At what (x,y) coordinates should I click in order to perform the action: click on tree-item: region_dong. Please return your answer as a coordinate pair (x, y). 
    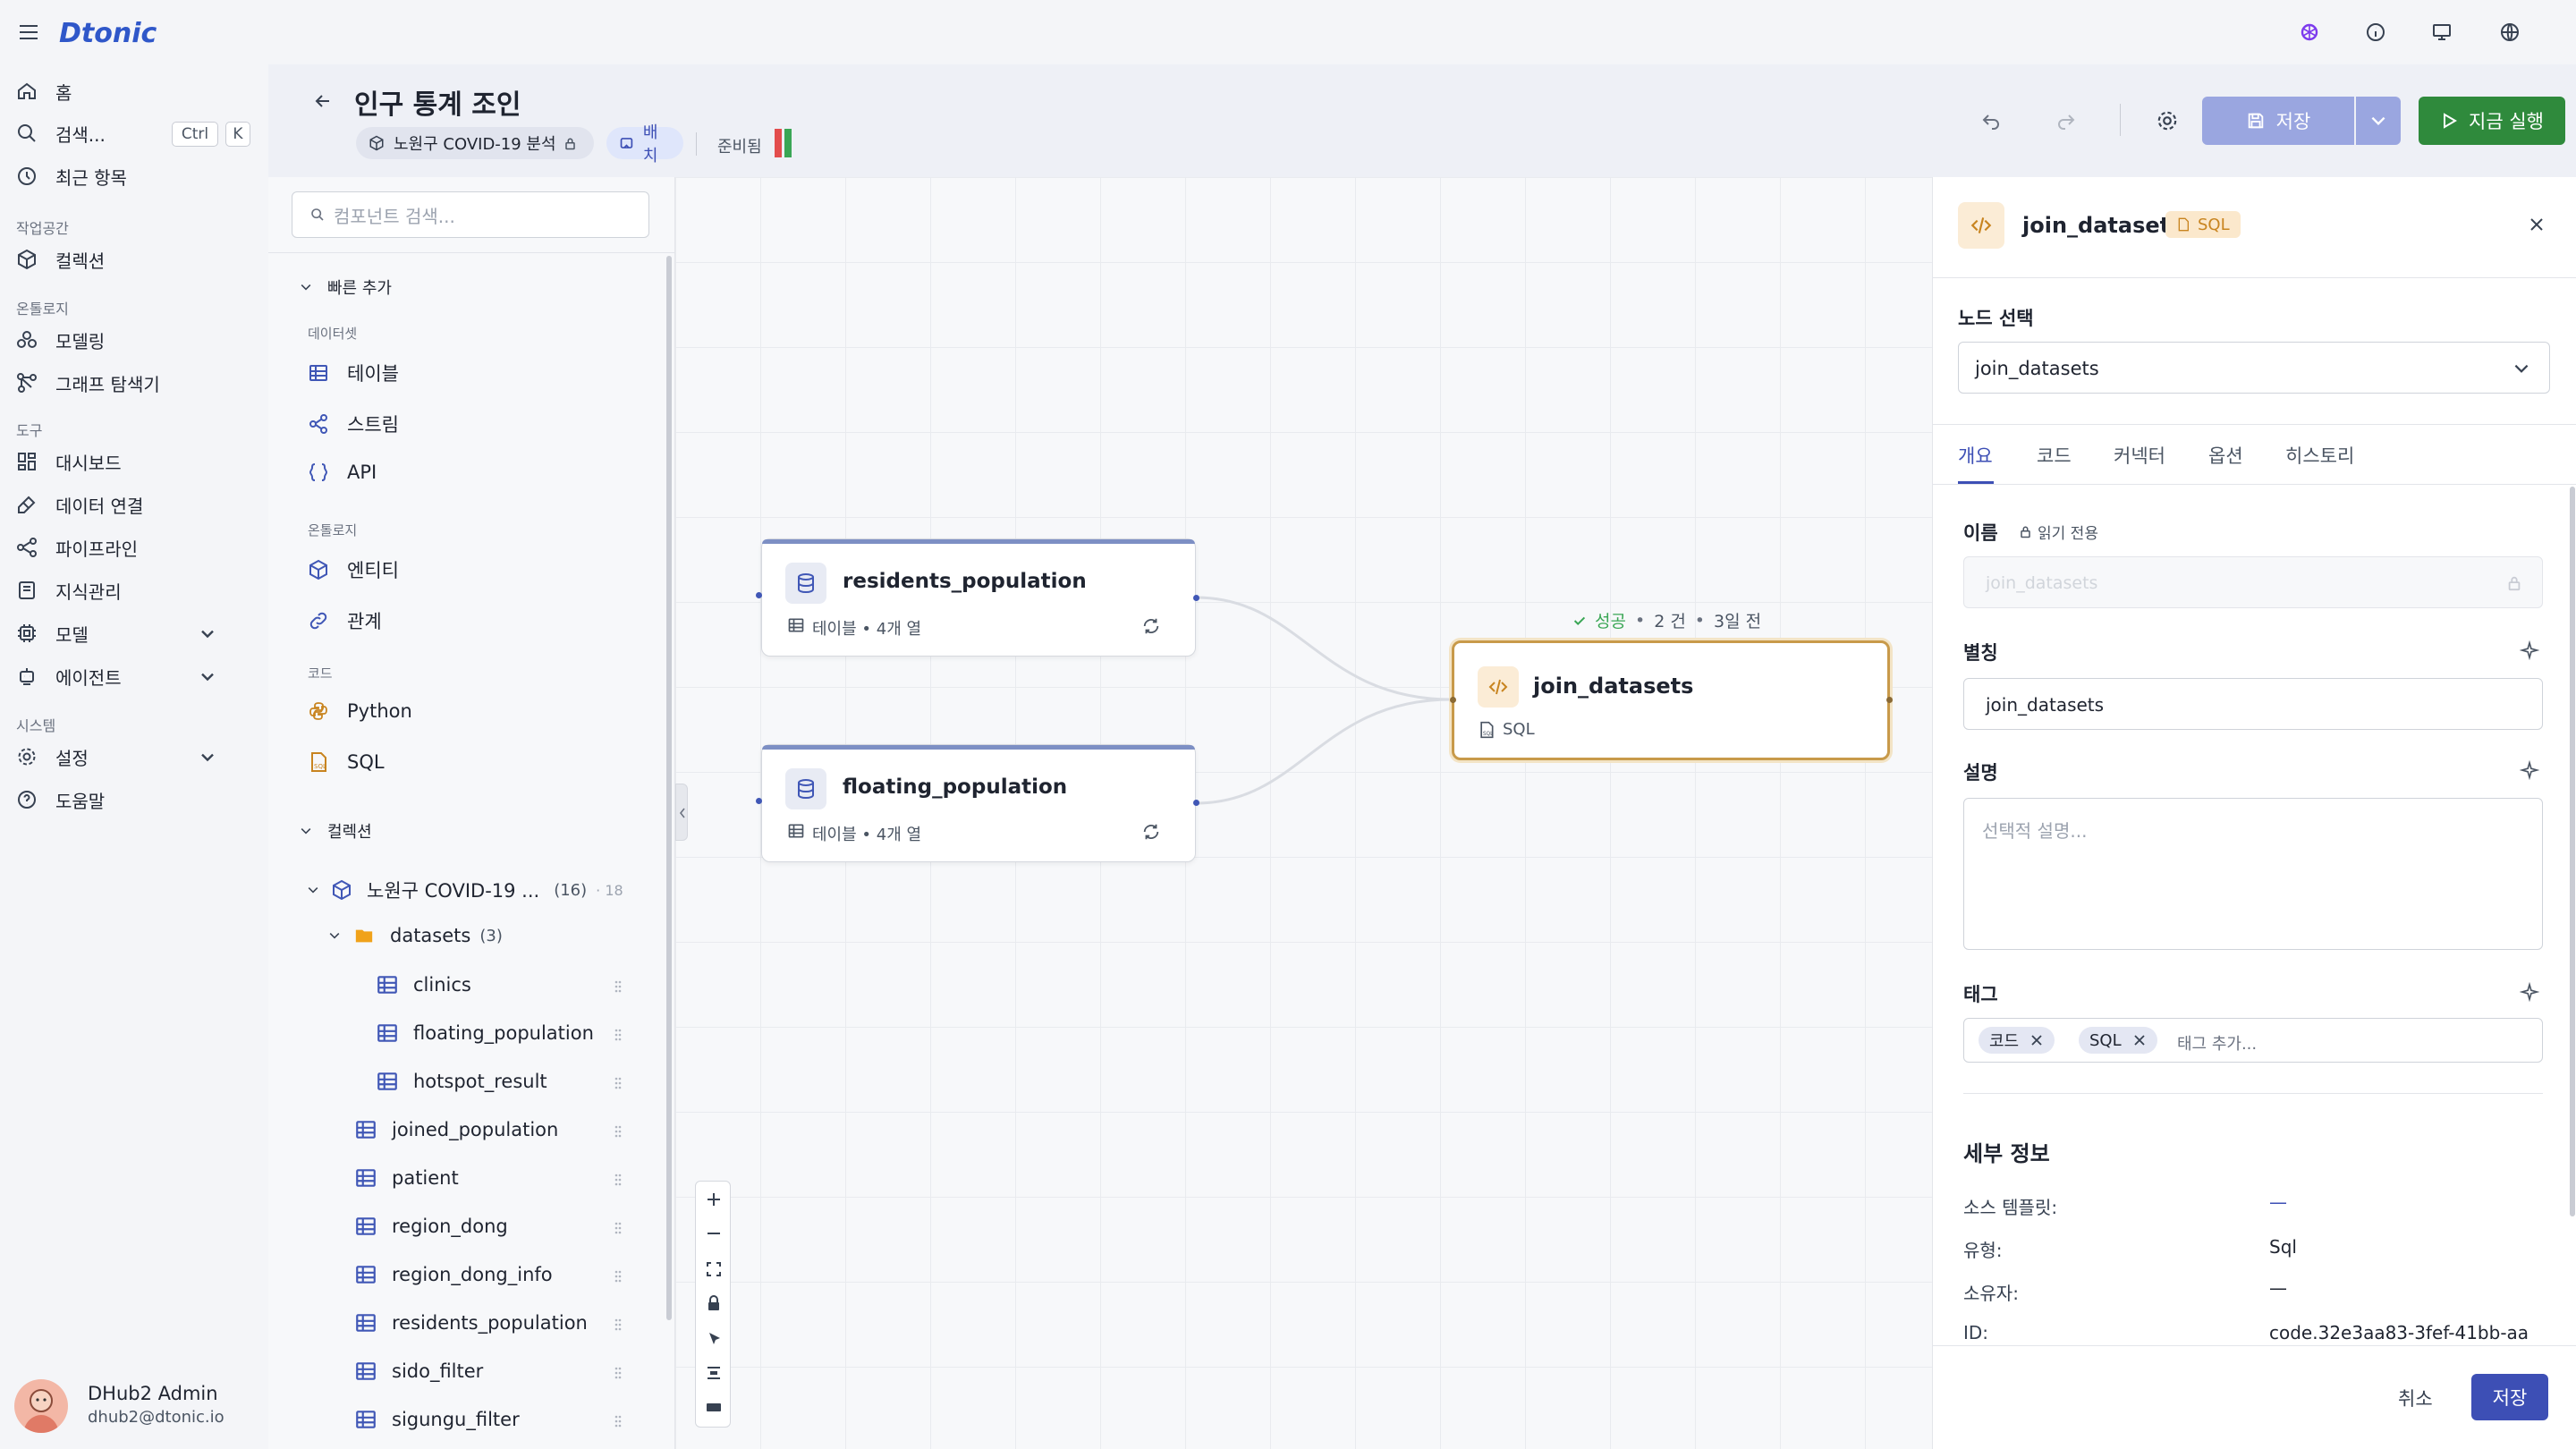
    Looking at the image, I should click on (431, 1226).